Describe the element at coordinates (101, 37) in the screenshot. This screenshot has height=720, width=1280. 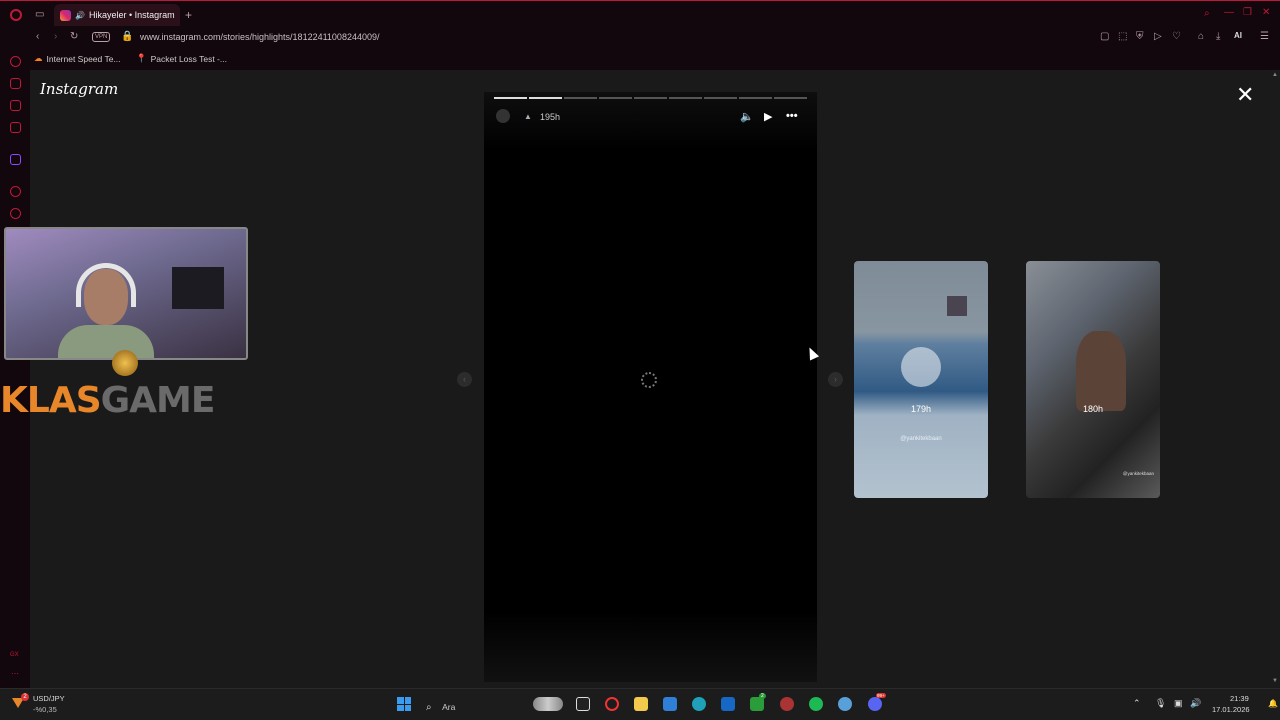
I see `vpn-badge: VPN` at that location.